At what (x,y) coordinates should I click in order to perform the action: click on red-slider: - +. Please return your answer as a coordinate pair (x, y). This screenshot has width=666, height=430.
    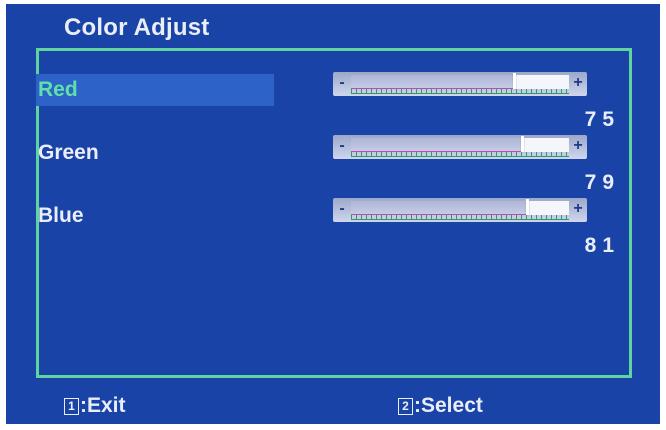
    Looking at the image, I should click on (460, 84).